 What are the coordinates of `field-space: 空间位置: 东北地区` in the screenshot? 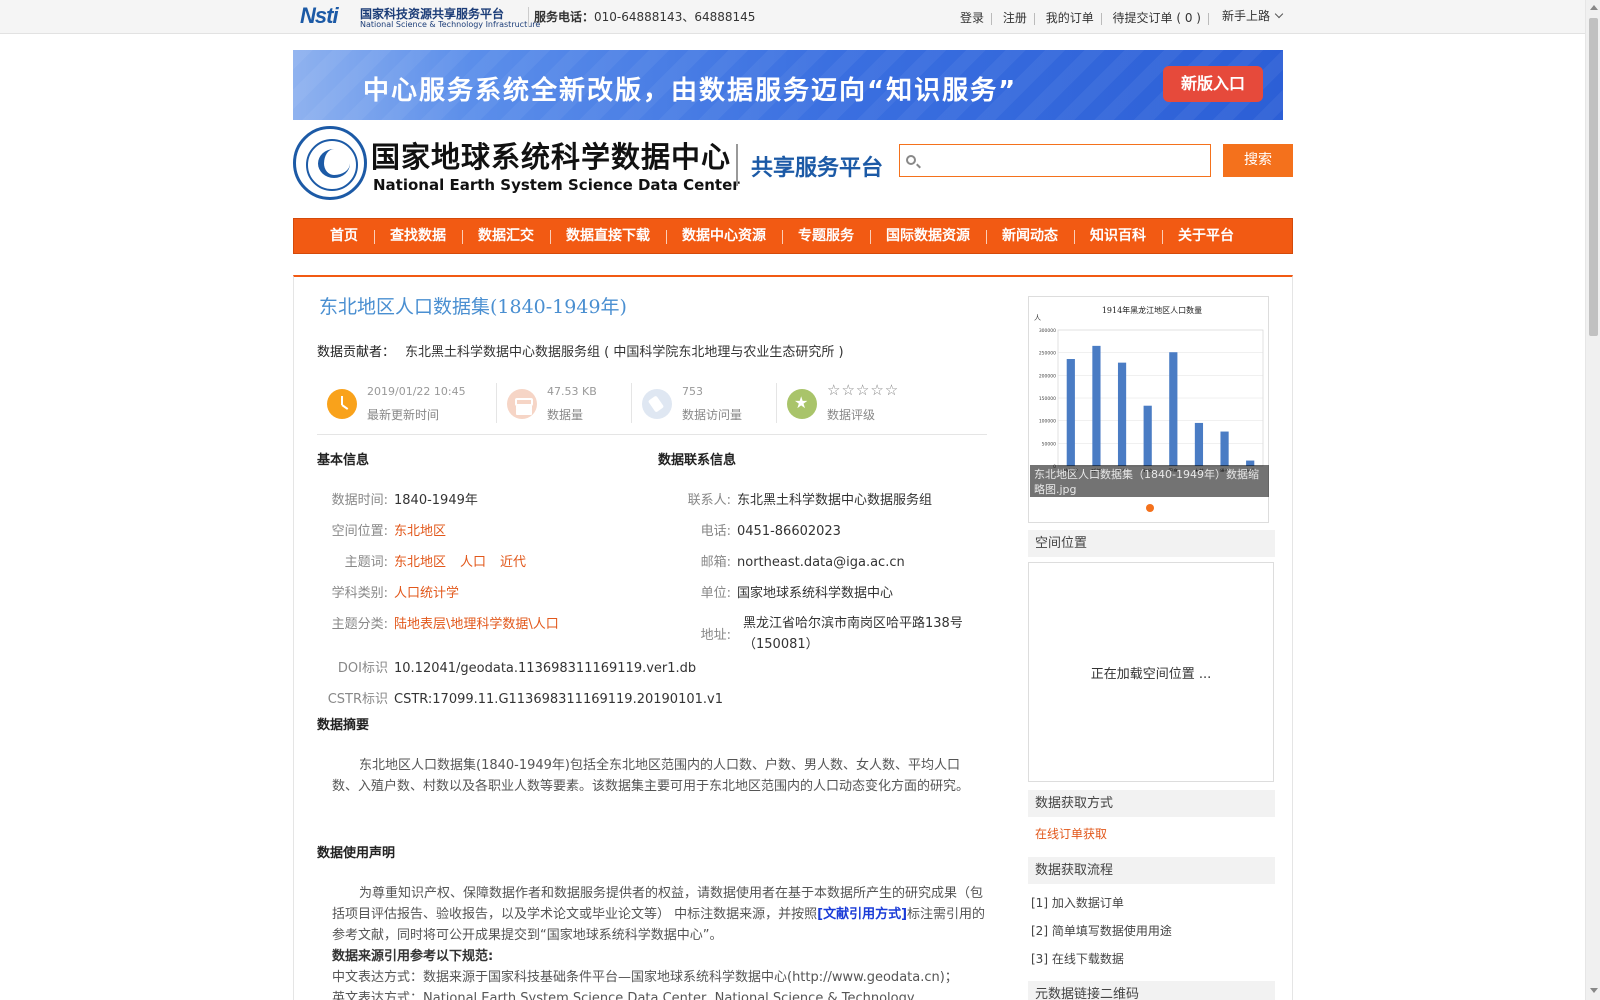 It's located at (381, 529).